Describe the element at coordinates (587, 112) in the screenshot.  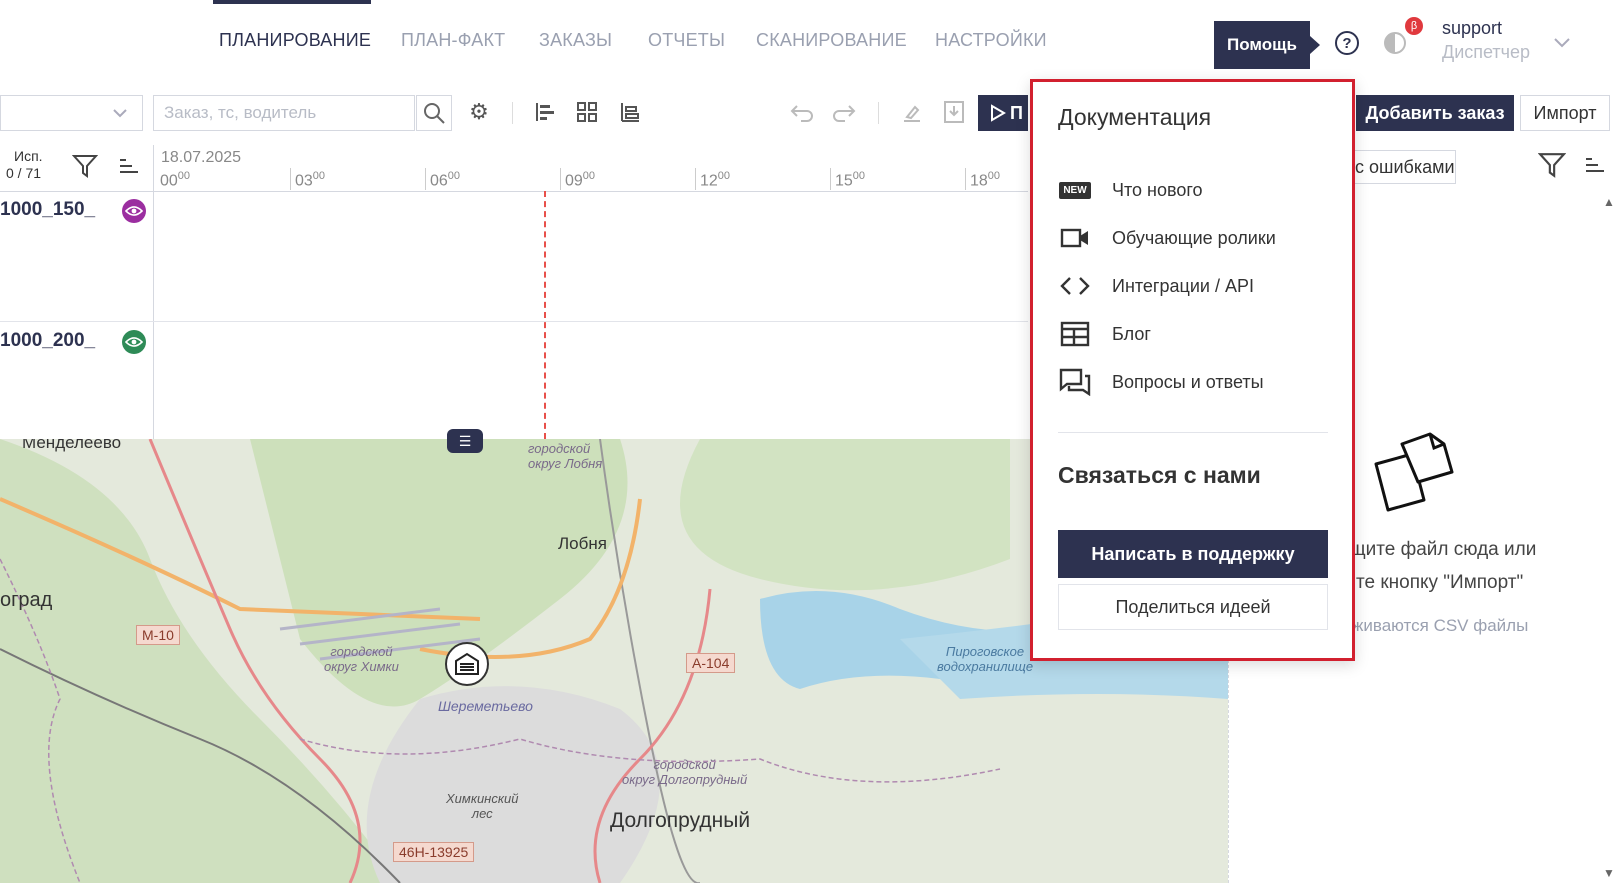
I see `qr-grid-icon` at that location.